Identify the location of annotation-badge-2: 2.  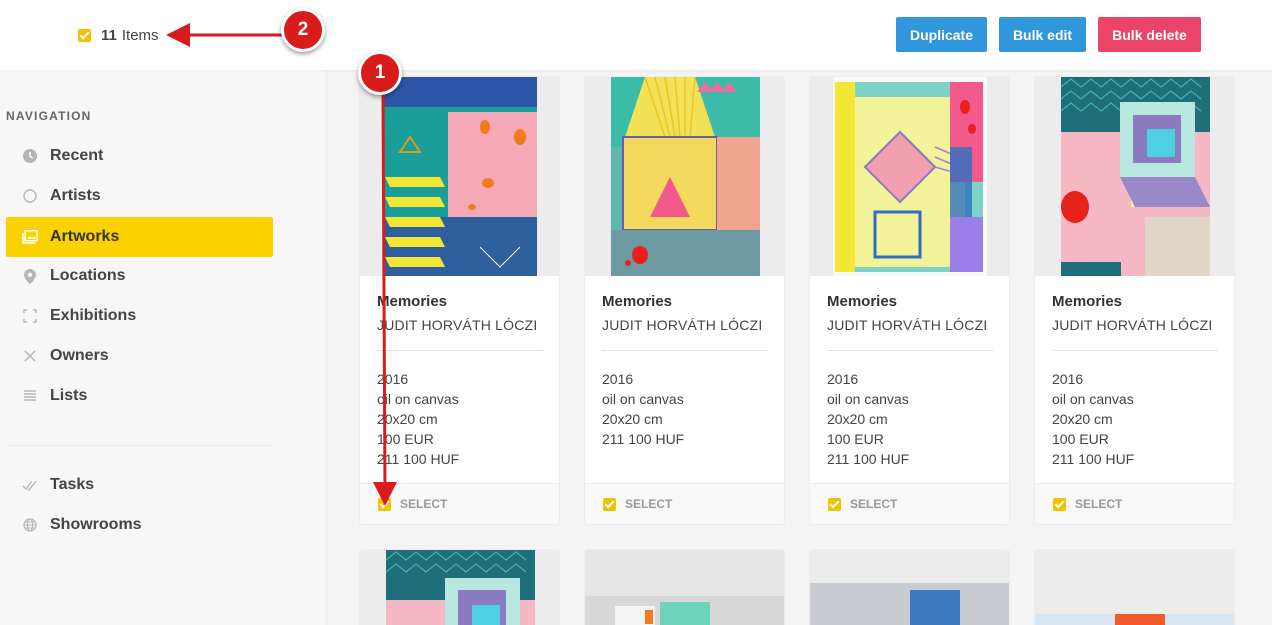
(303, 30).